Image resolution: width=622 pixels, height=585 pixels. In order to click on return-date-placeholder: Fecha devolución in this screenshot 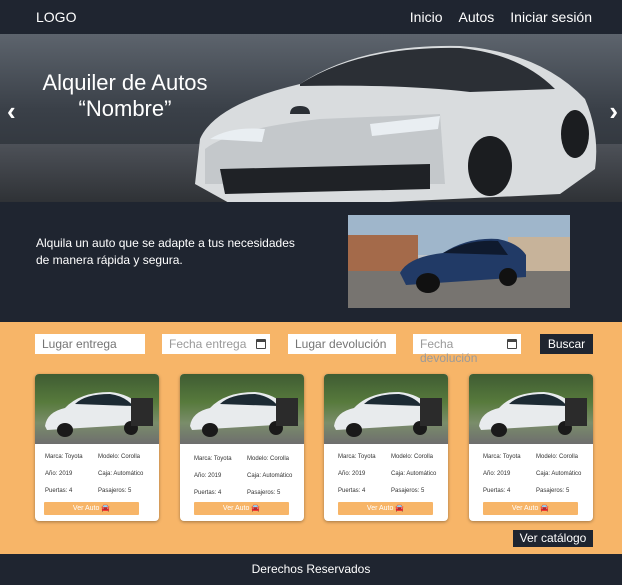, I will do `click(449, 351)`.